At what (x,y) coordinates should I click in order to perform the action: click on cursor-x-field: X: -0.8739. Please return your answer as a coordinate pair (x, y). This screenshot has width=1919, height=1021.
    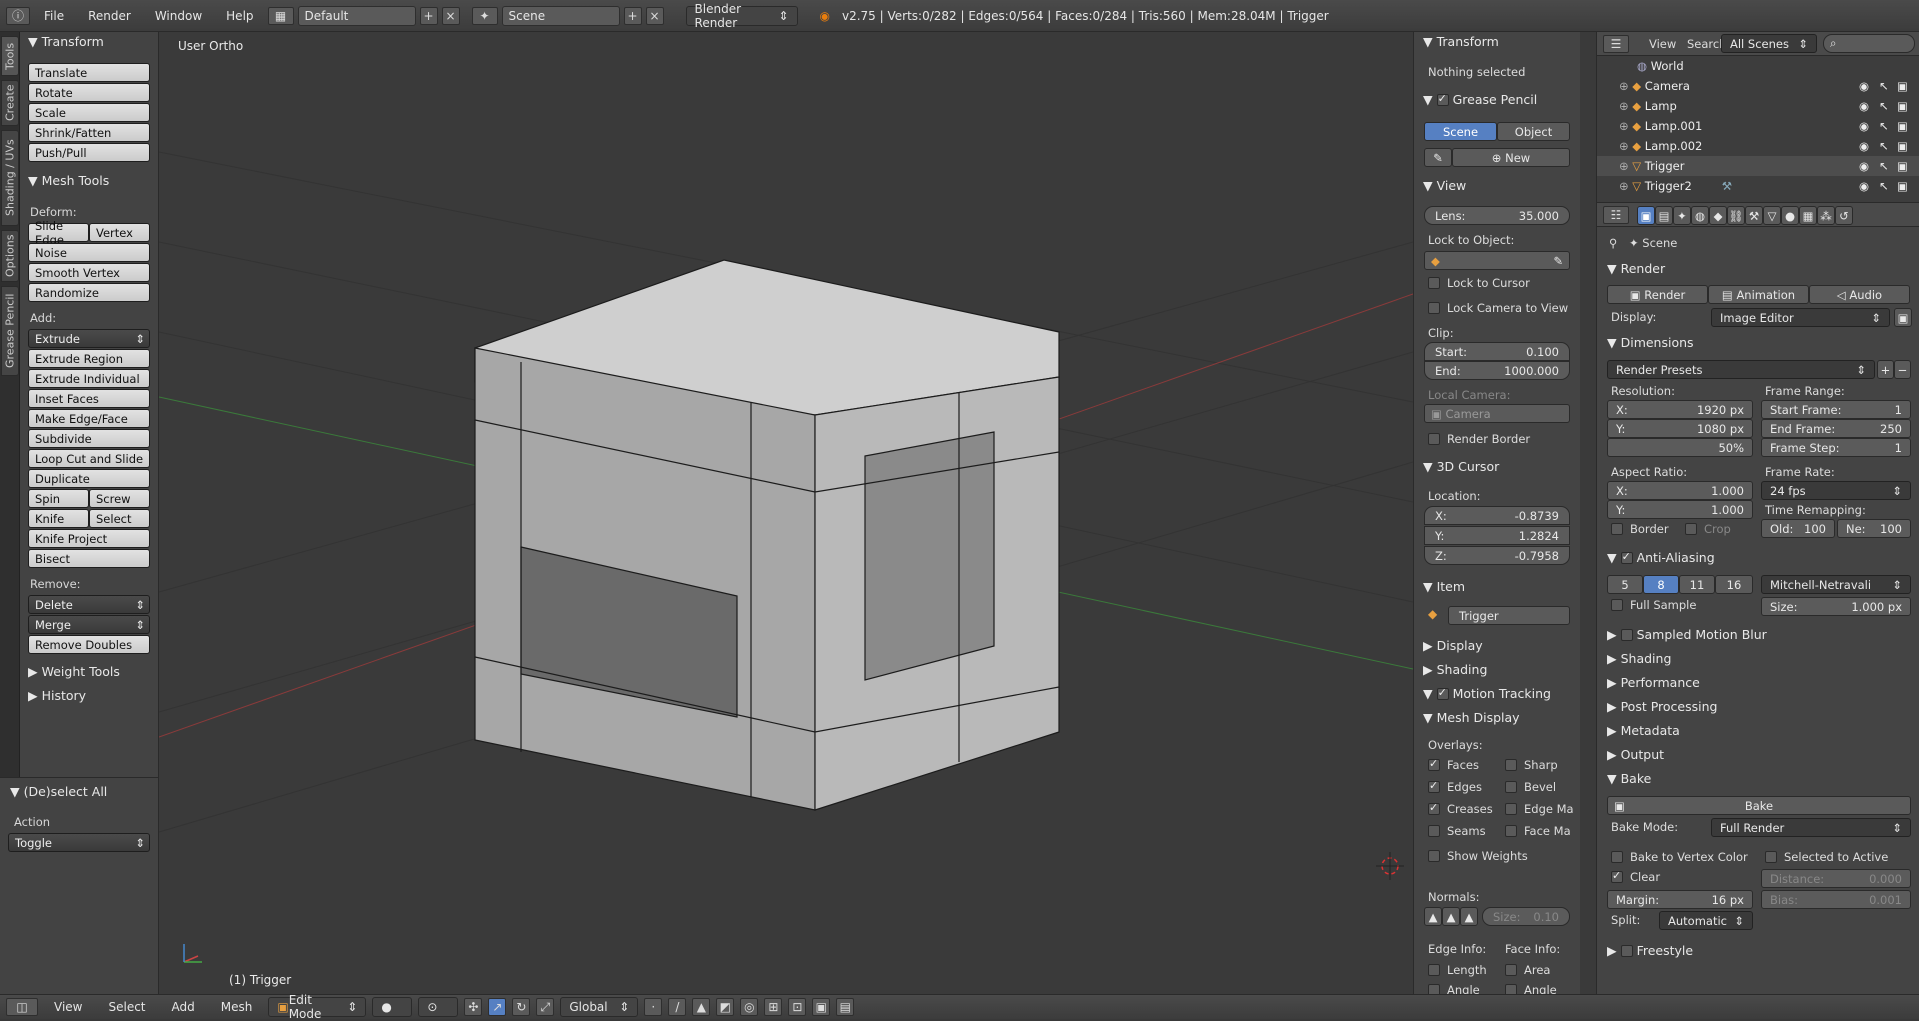
    Looking at the image, I should click on (1497, 515).